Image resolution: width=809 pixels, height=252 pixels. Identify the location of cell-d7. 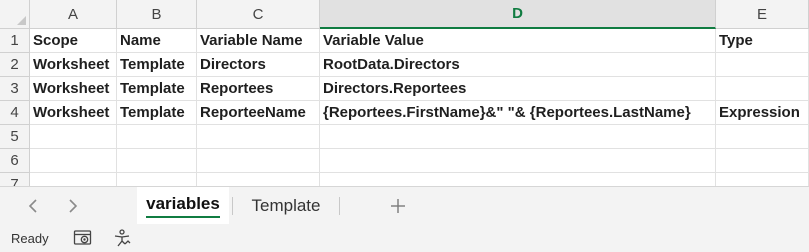
(518, 179).